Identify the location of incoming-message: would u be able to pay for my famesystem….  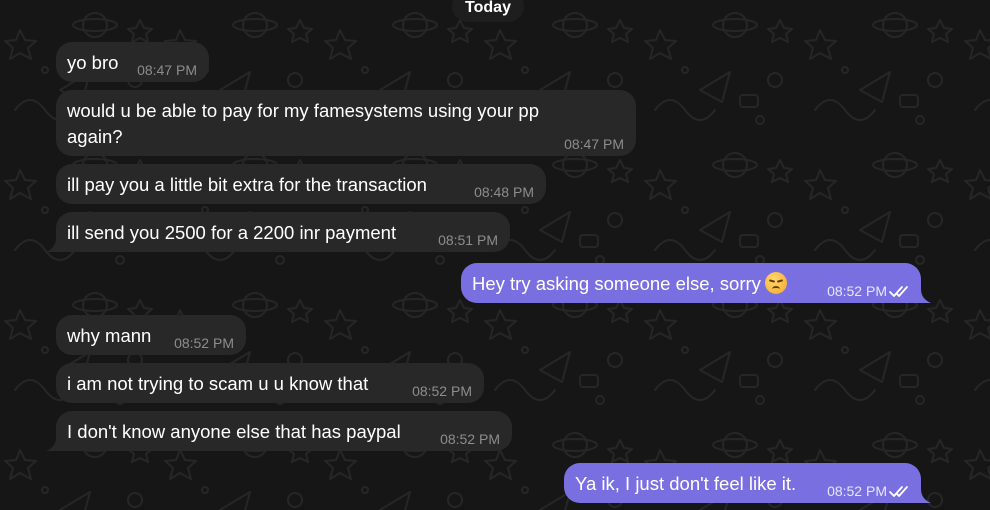
(346, 123).